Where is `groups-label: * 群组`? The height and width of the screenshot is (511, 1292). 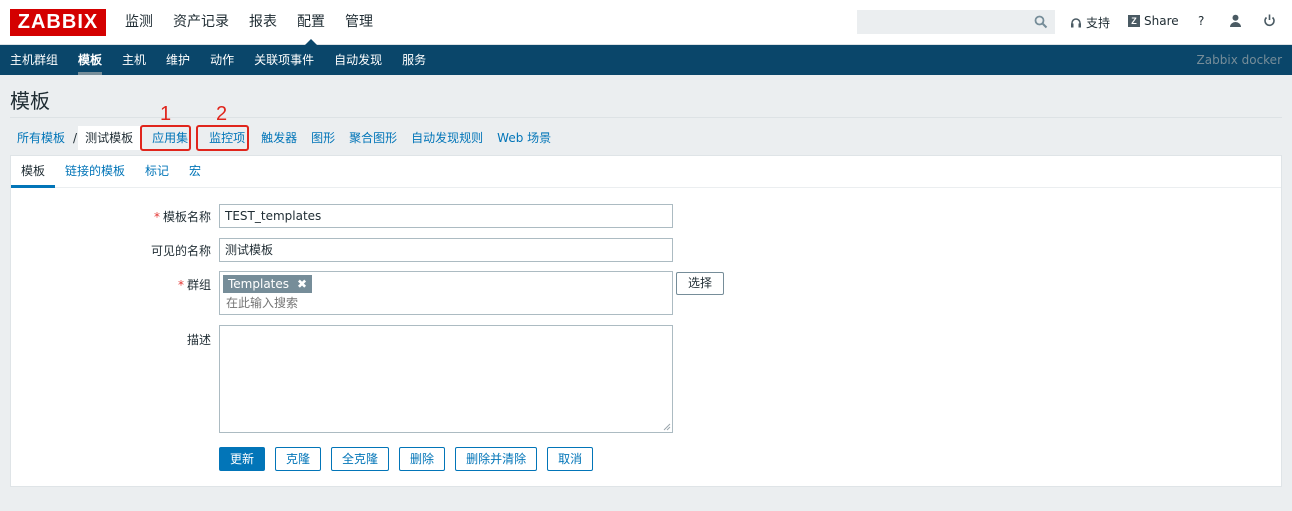 groups-label: * 群组 is located at coordinates (111, 284).